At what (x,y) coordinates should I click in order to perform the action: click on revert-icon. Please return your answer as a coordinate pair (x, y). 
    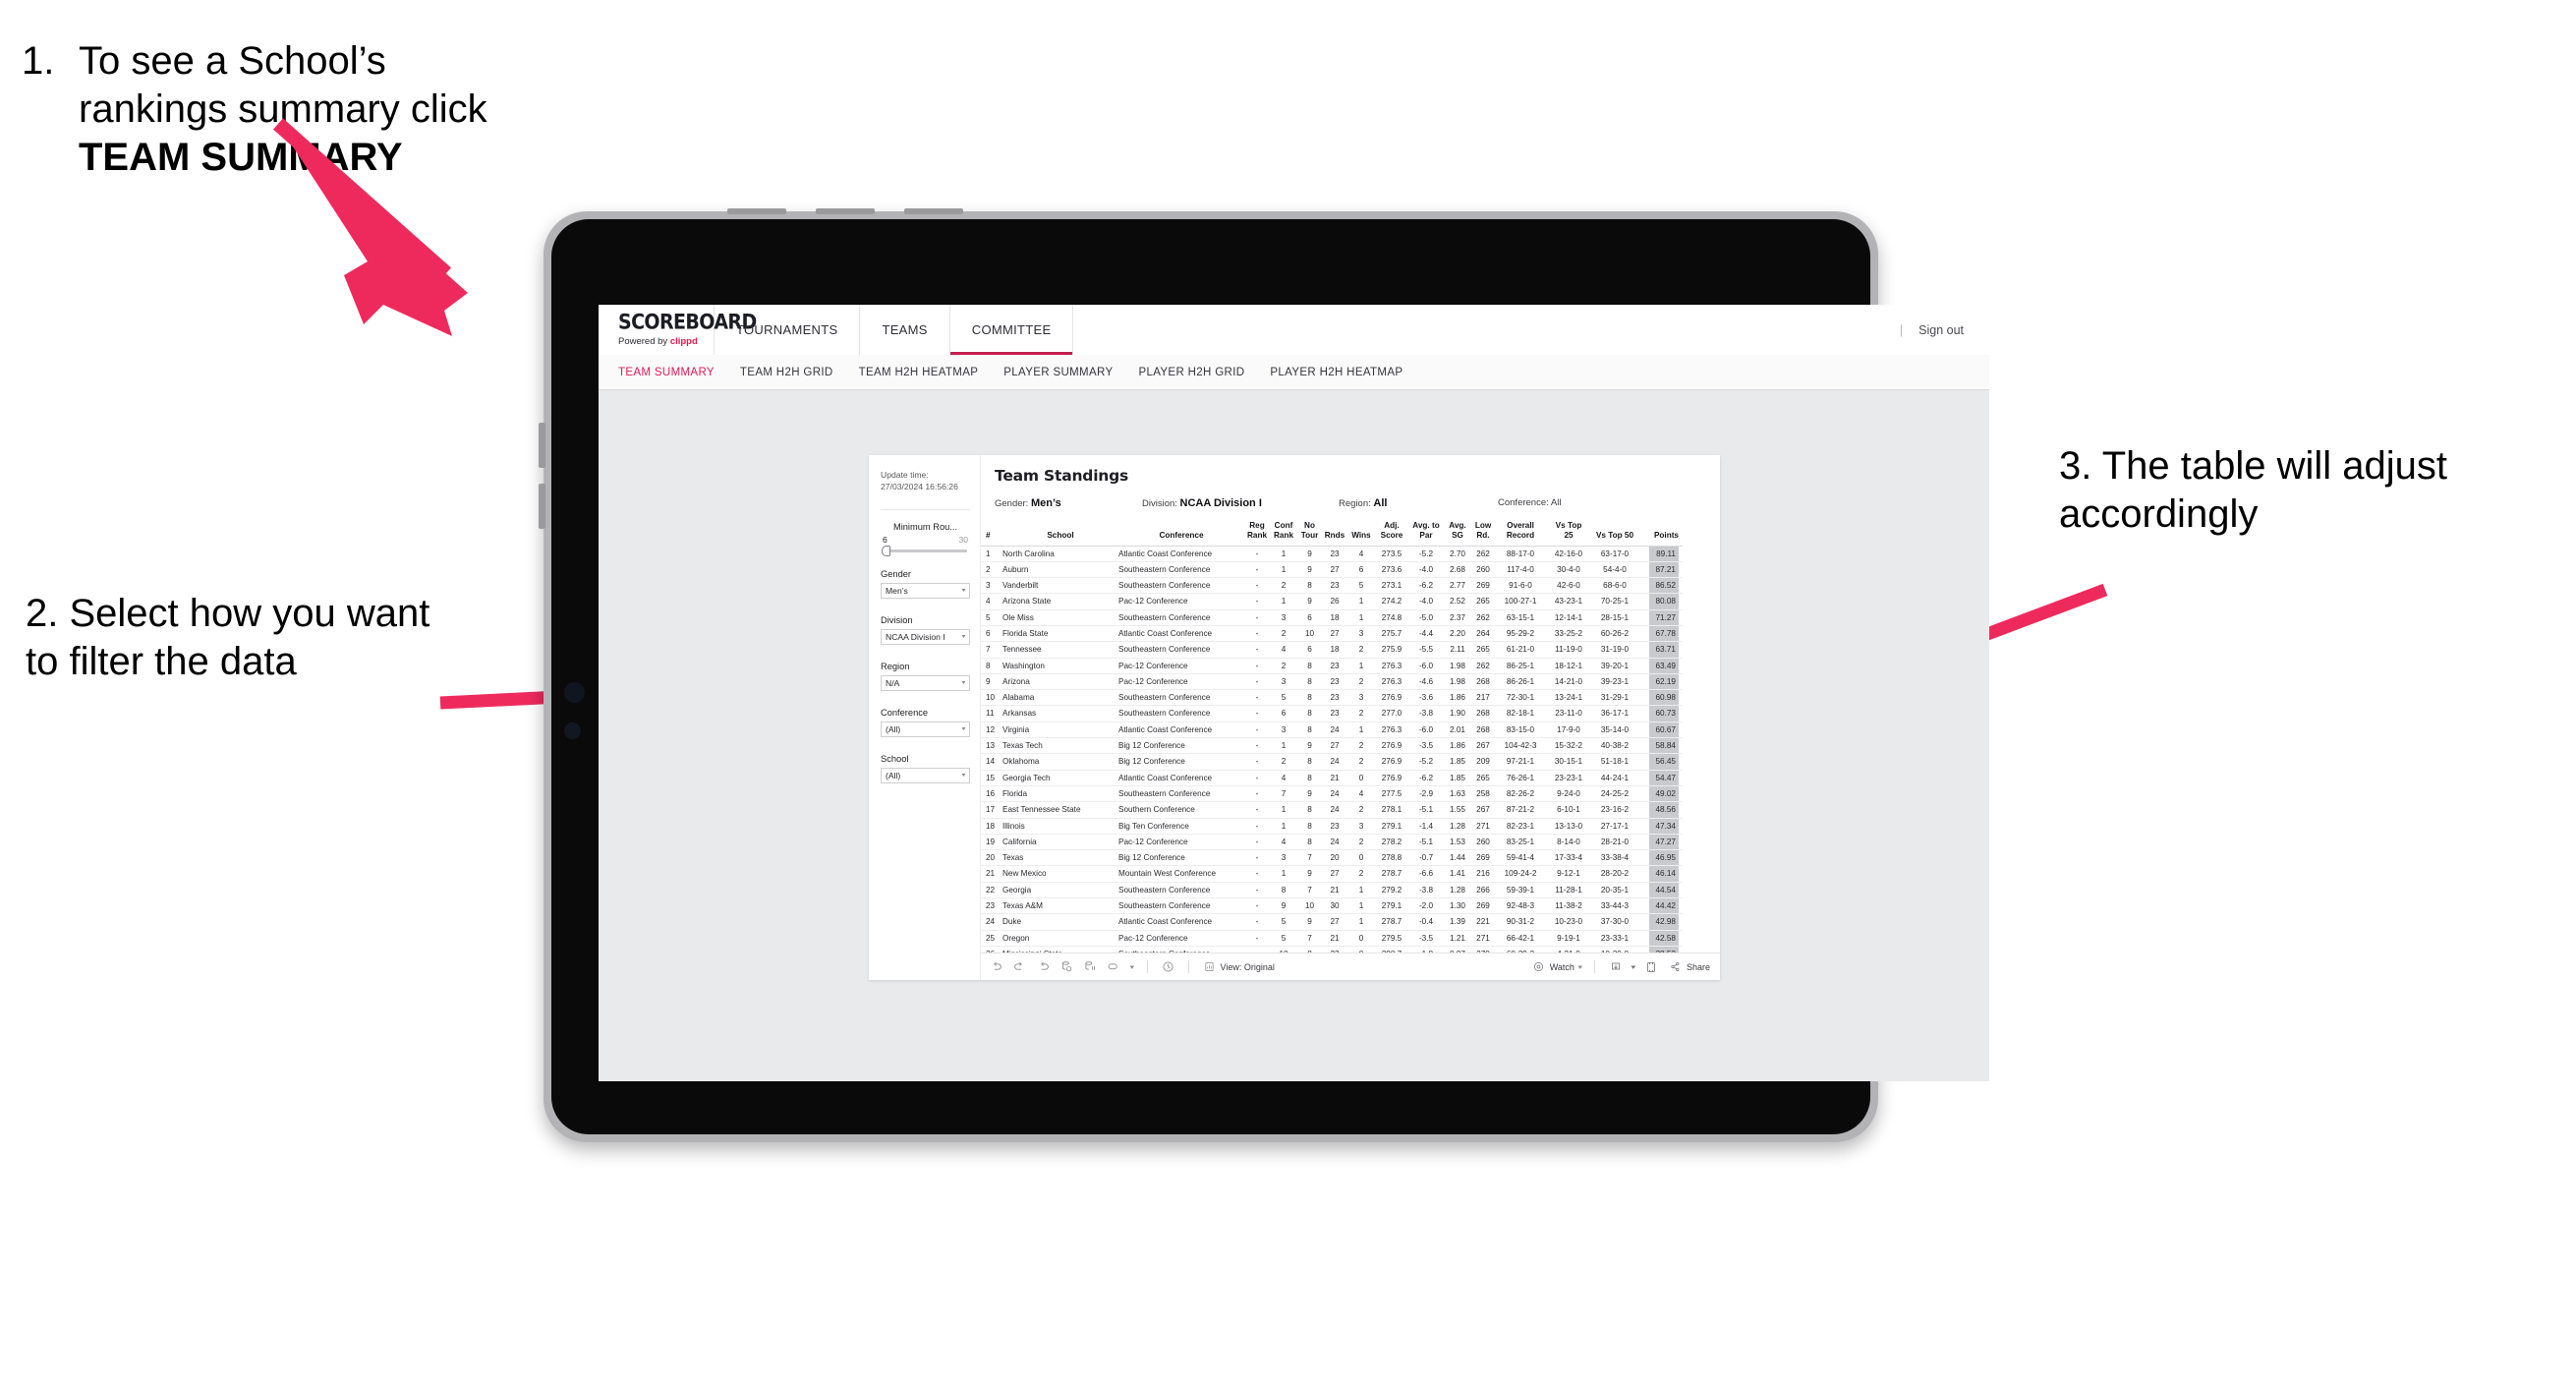
    Looking at the image, I should click on (1043, 966).